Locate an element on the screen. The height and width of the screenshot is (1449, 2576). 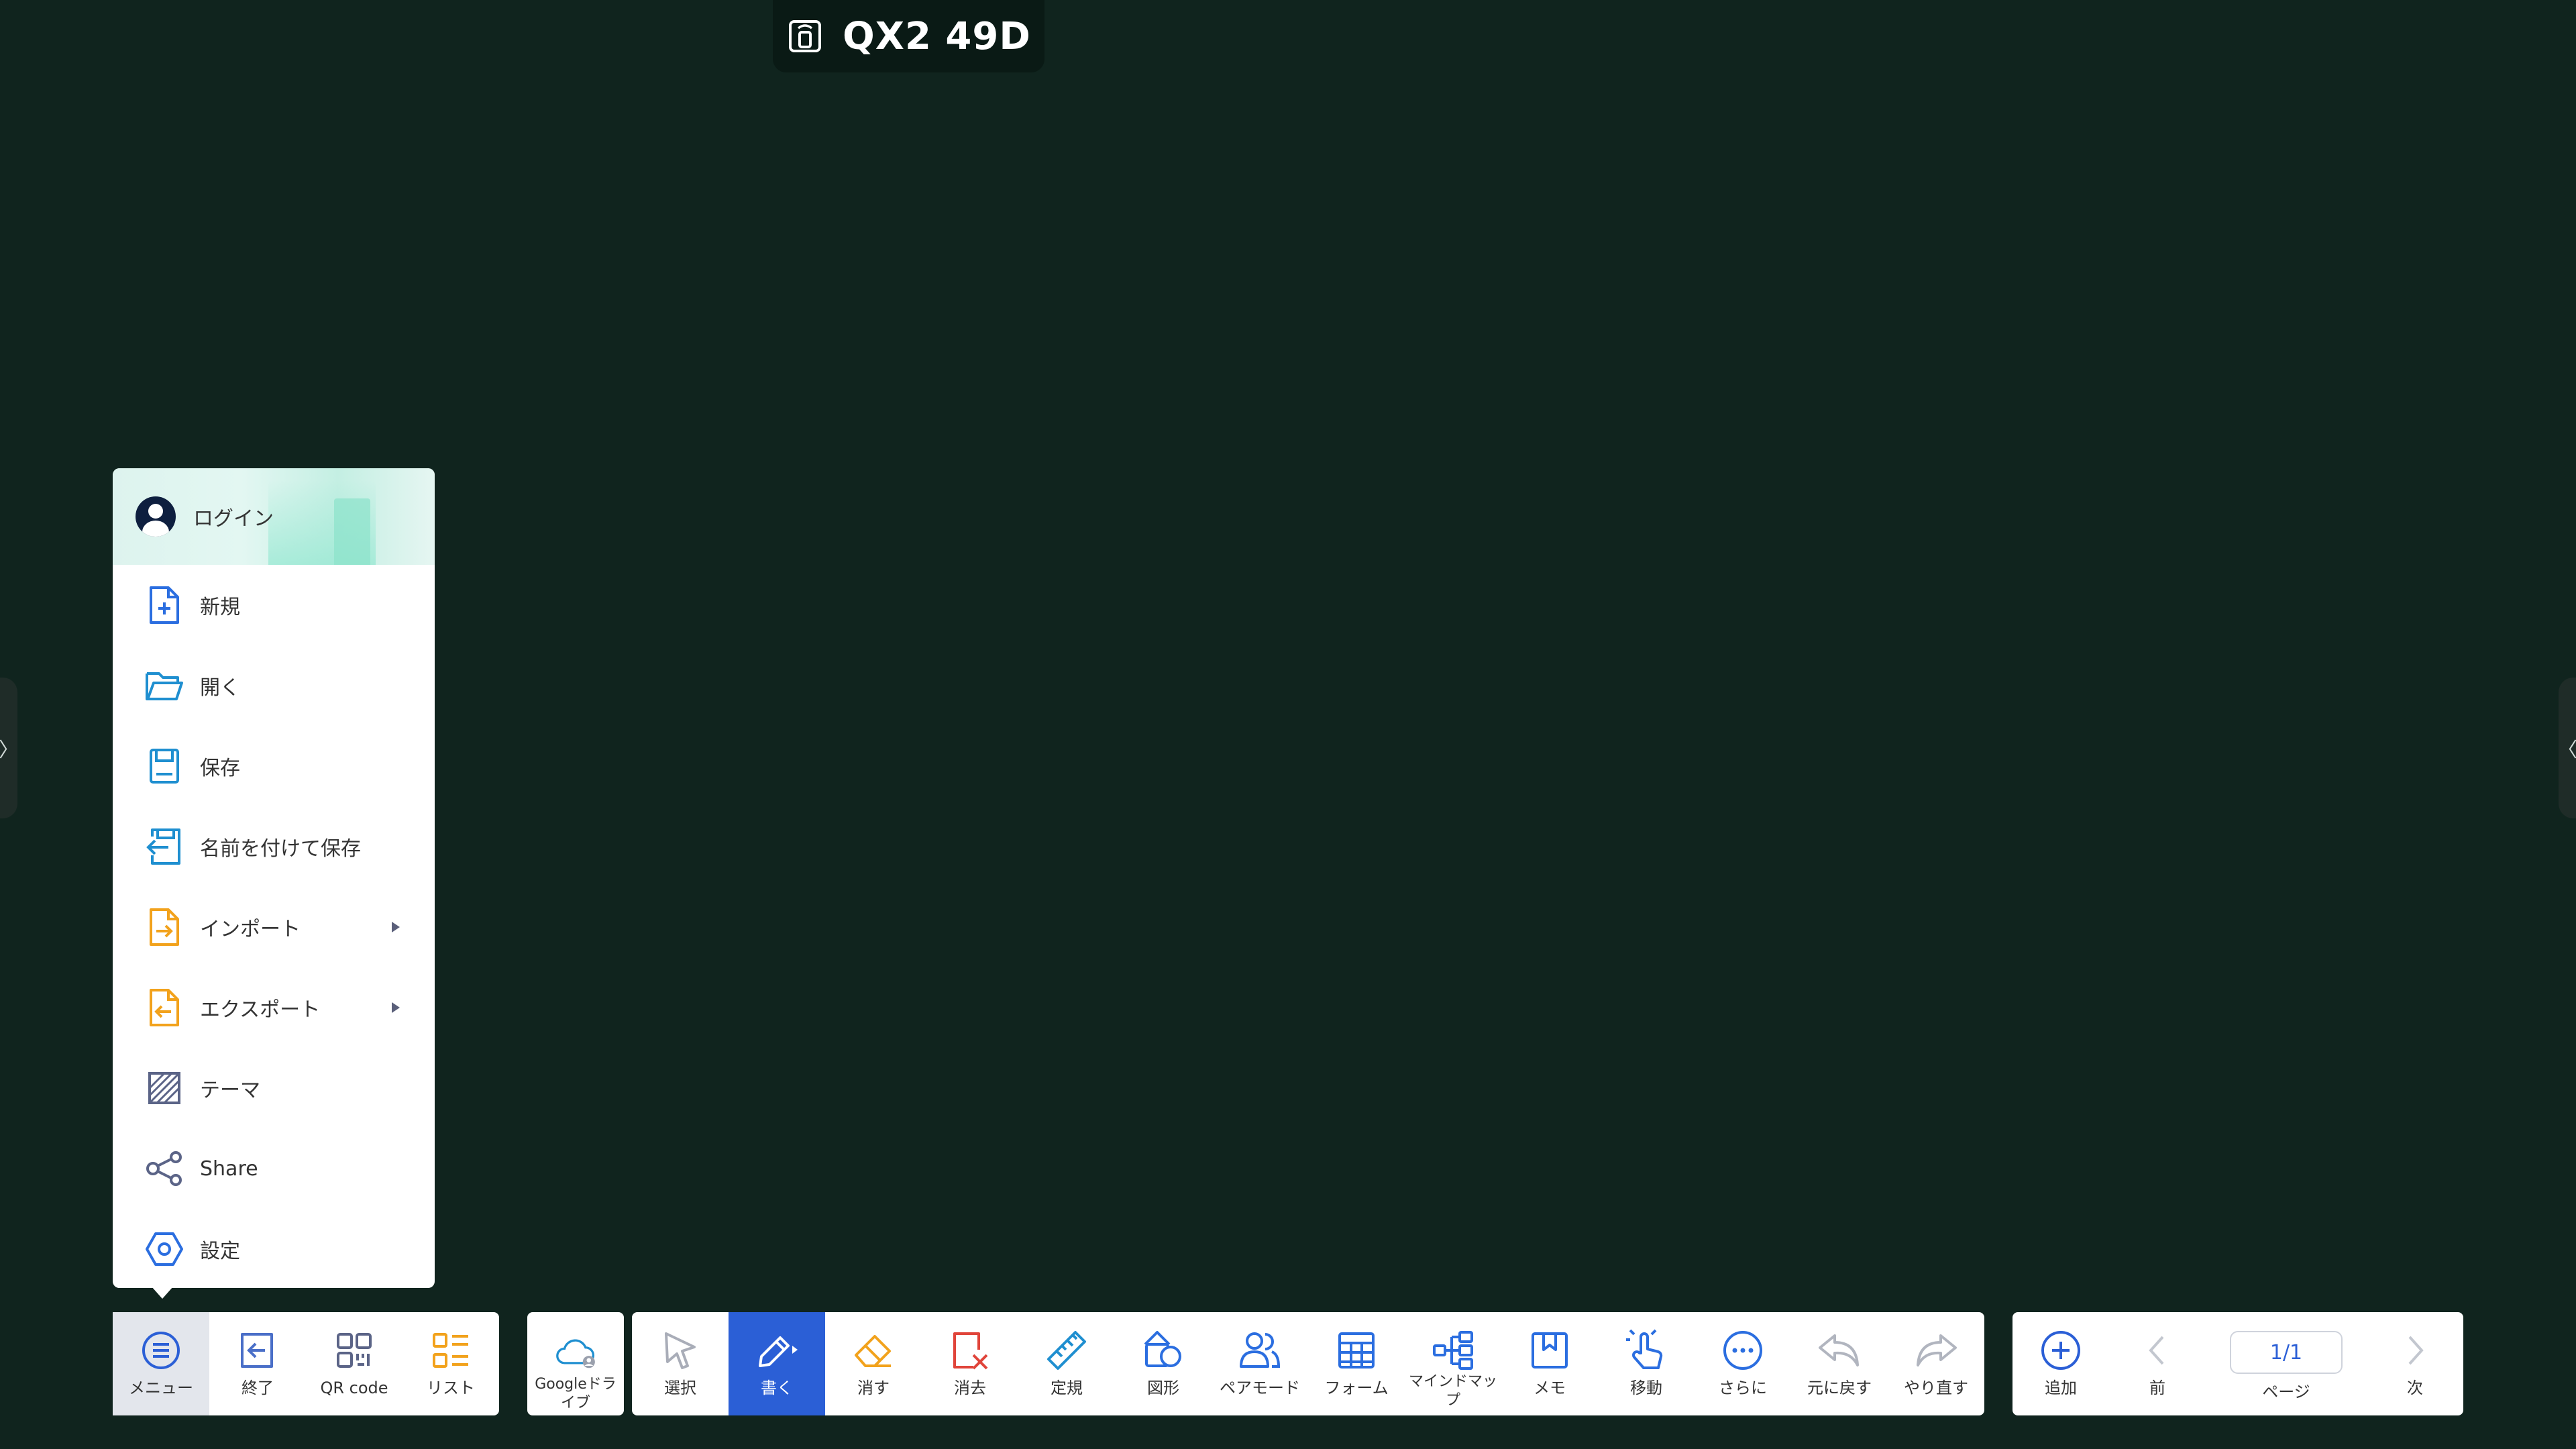
menu-item-theme: テーマ is located at coordinates (274, 1088).